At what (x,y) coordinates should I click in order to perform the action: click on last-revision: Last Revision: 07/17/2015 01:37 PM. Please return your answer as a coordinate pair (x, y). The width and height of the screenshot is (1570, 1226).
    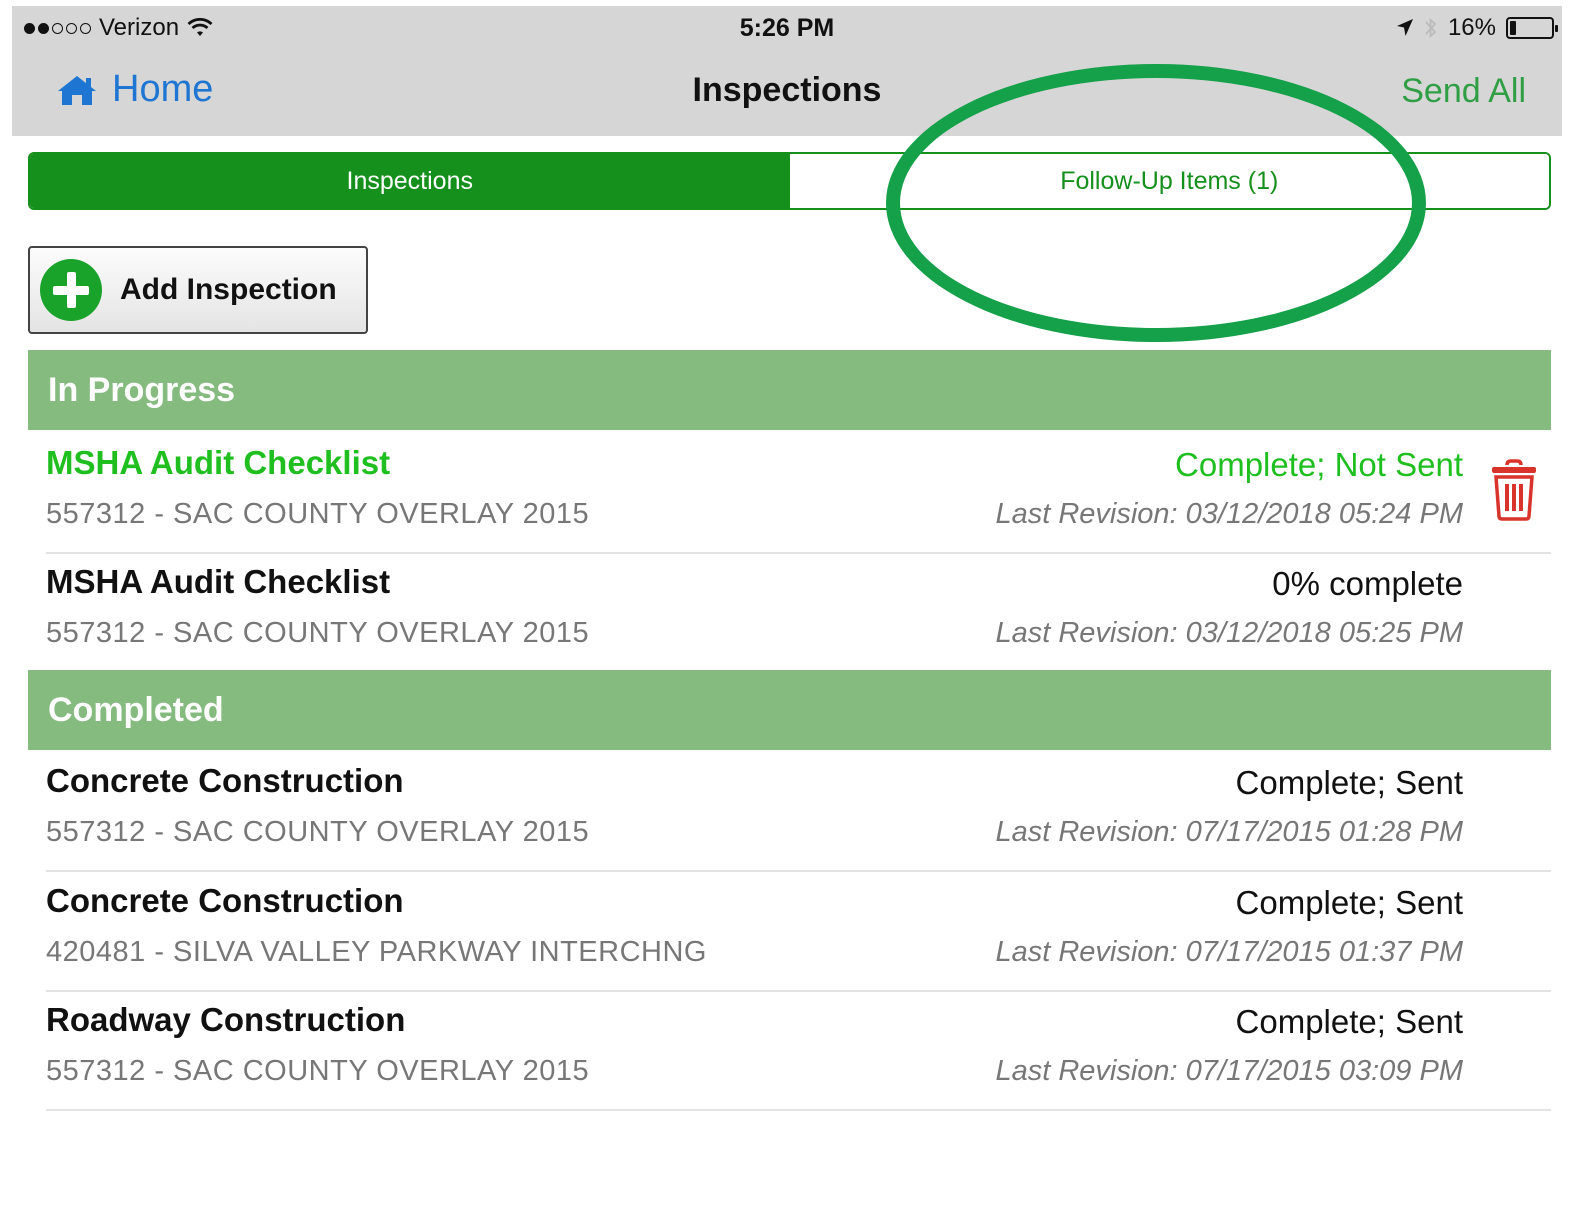
    Looking at the image, I should click on (1229, 952).